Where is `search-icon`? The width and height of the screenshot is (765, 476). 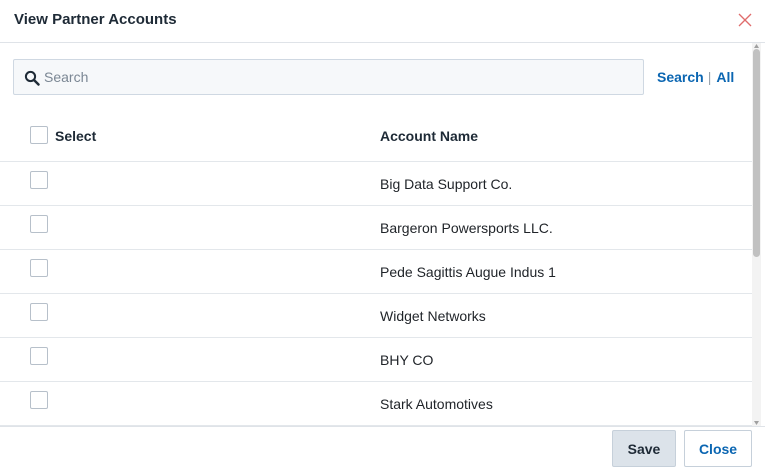 search-icon is located at coordinates (32, 78).